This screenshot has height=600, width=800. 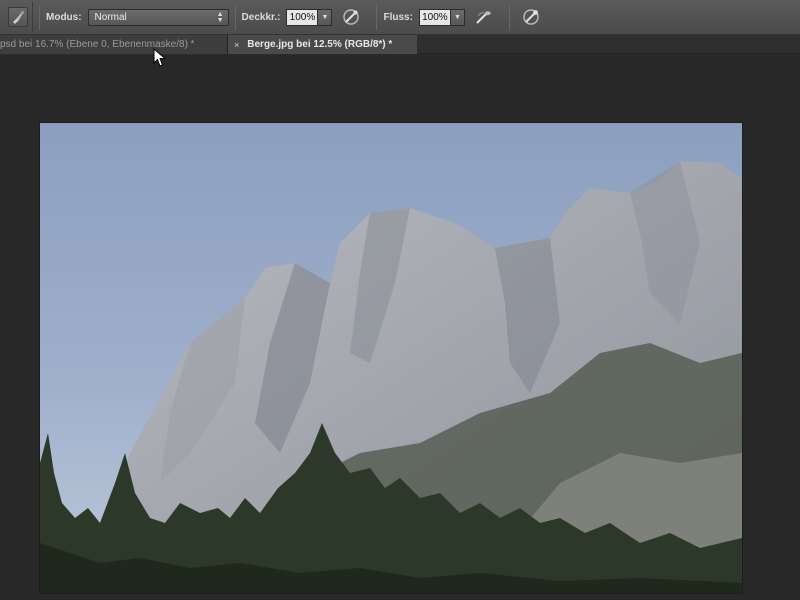 I want to click on pressure-size-button, so click(x=531, y=17).